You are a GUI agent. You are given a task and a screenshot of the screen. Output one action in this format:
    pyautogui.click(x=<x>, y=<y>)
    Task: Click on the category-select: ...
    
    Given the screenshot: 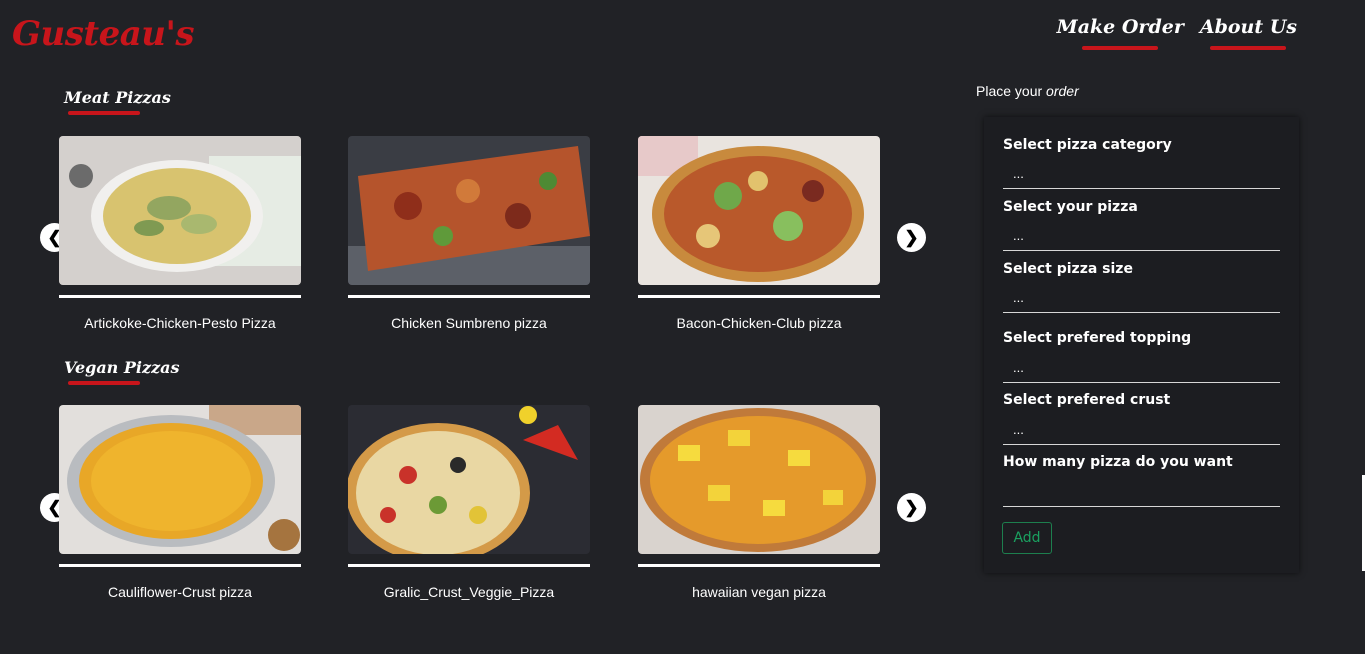 What is the action you would take?
    pyautogui.click(x=1141, y=176)
    